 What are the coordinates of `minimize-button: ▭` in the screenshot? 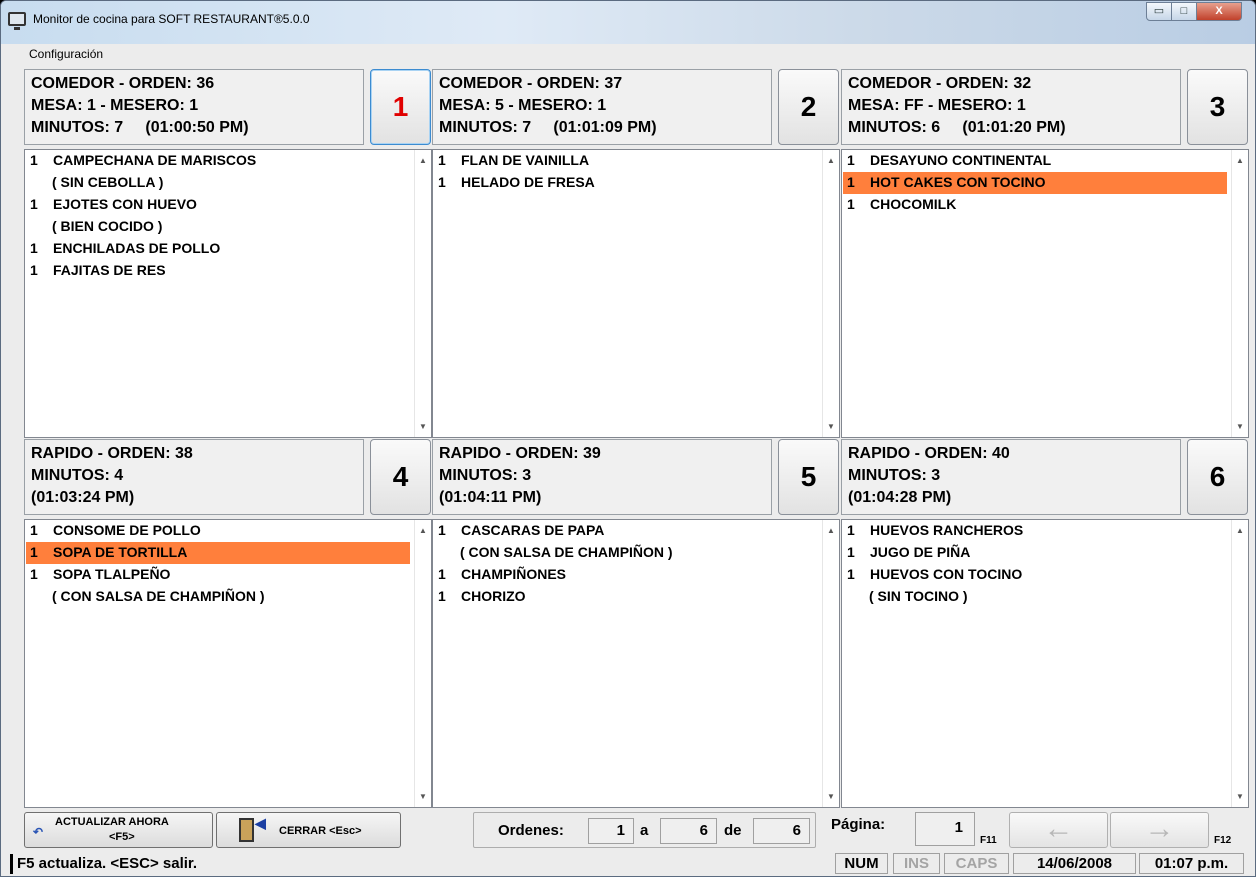 It's located at (1159, 11).